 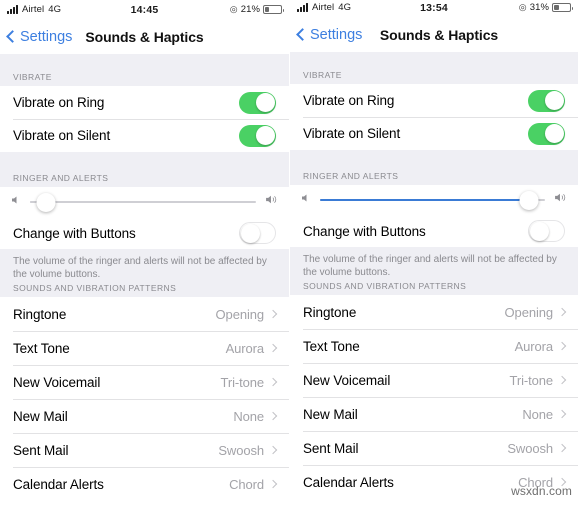 I want to click on row-label: Text Tone, so click(x=41, y=348).